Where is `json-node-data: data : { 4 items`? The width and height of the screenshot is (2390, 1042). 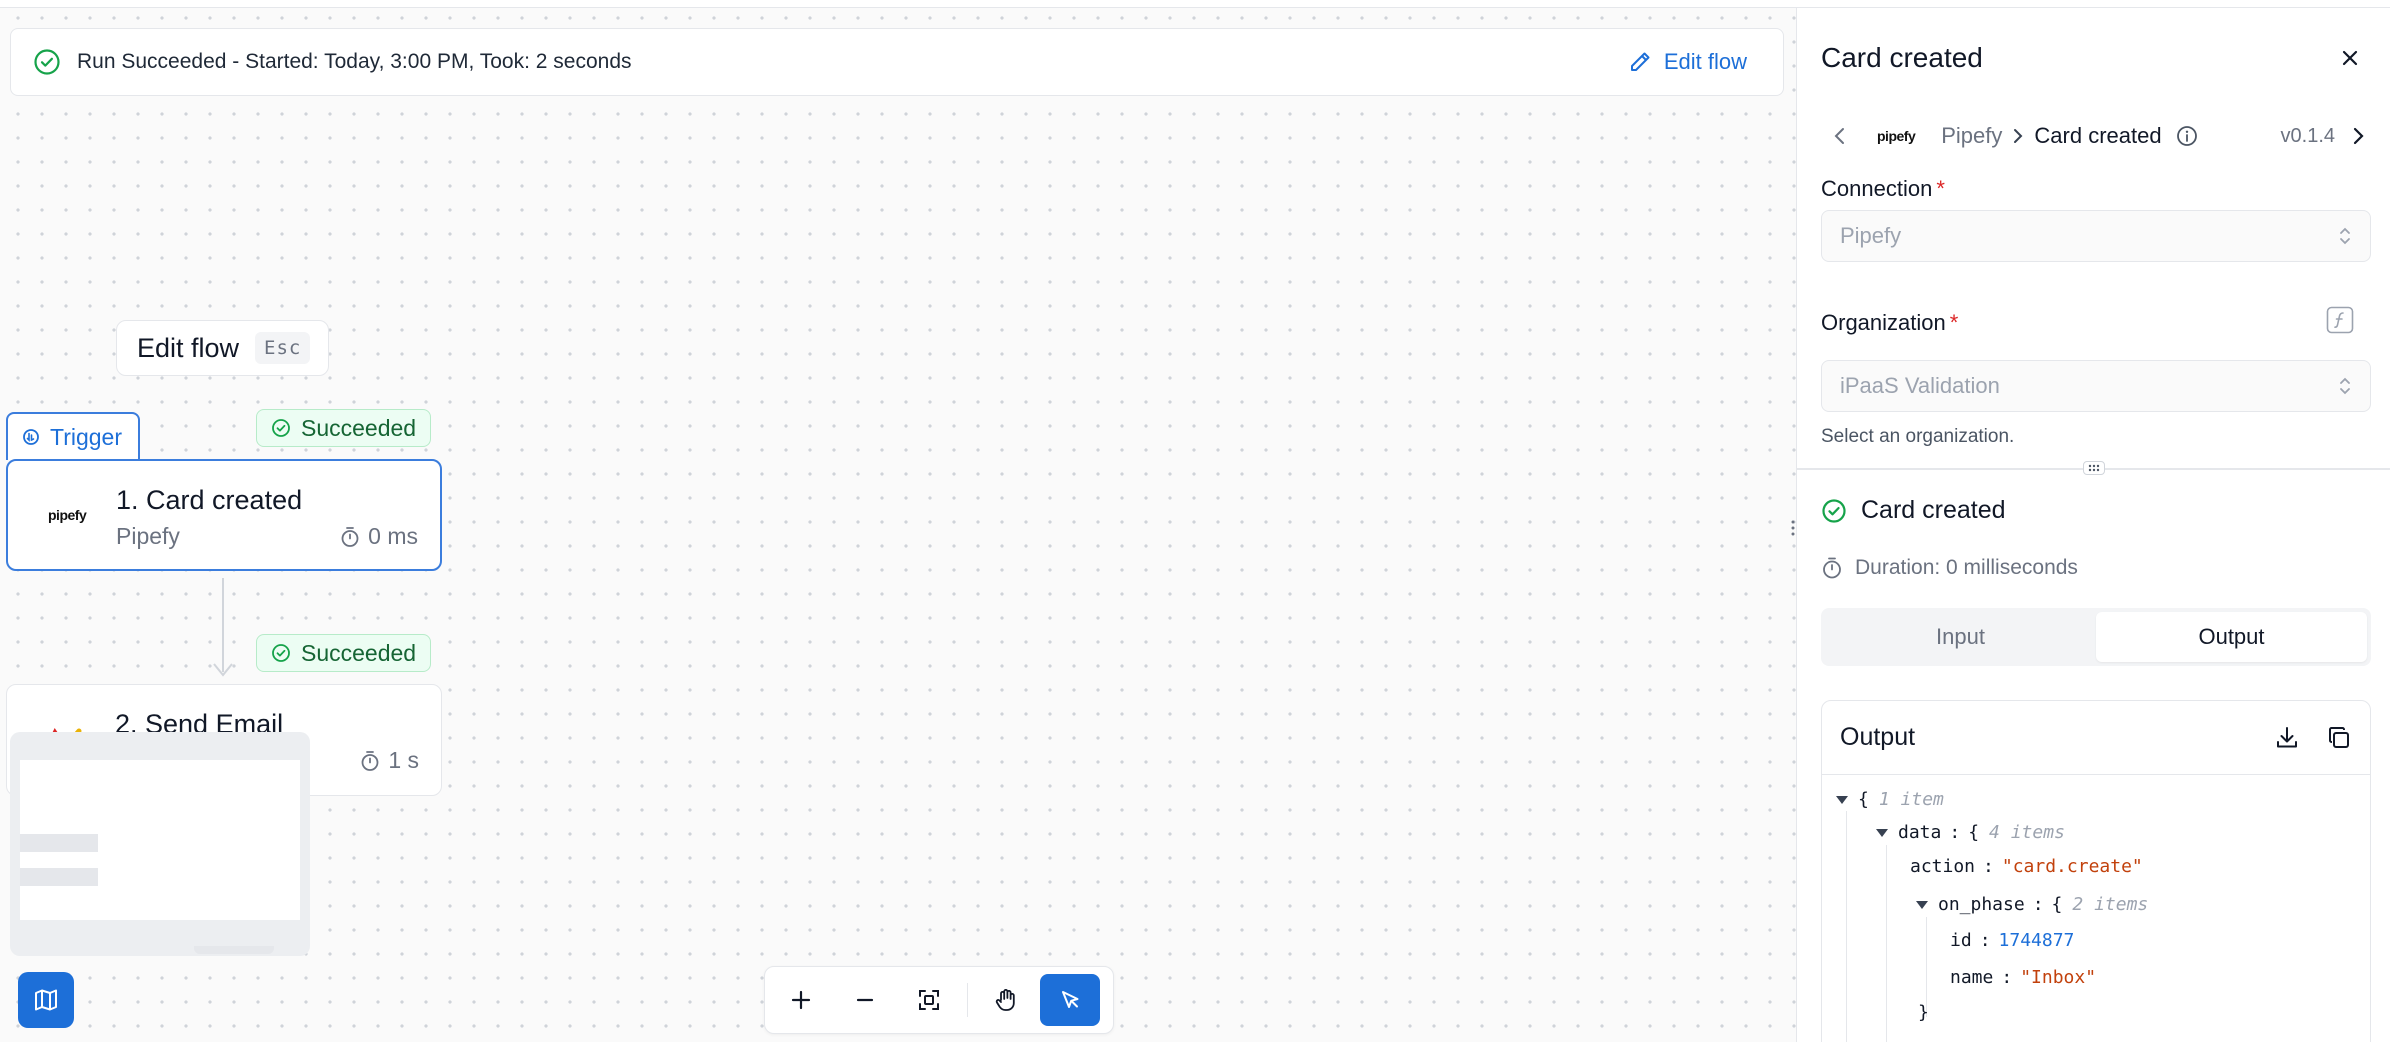 json-node-data: data : { 4 items is located at coordinates (1970, 832).